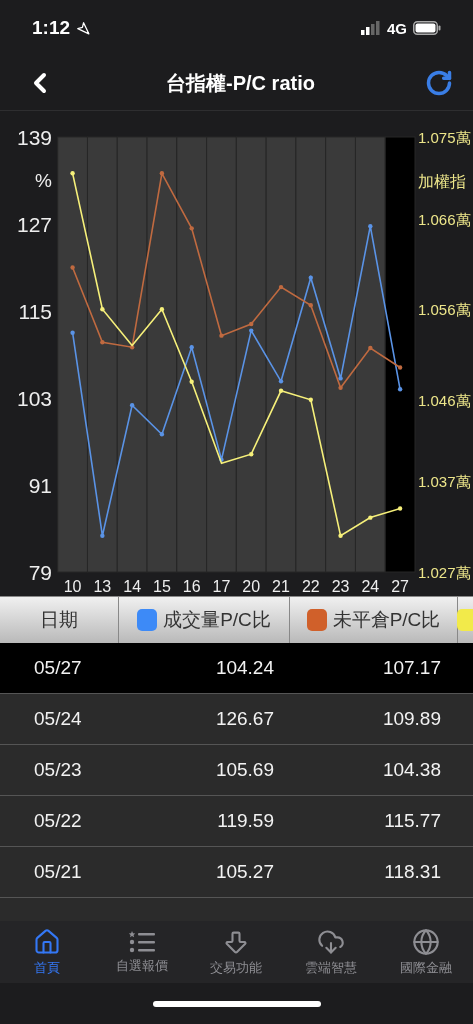  I want to click on category-label: 27, so click(400, 586).